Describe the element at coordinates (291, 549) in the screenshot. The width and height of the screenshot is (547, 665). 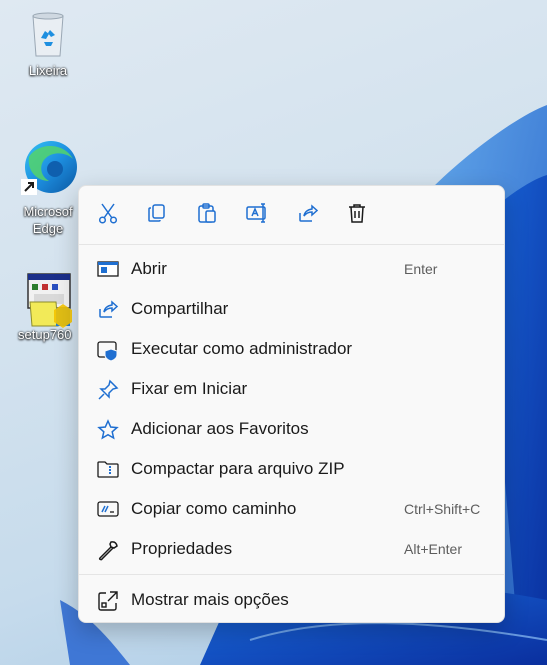
I see `menu-item-properties: Propriedades Alt+Enter` at that location.